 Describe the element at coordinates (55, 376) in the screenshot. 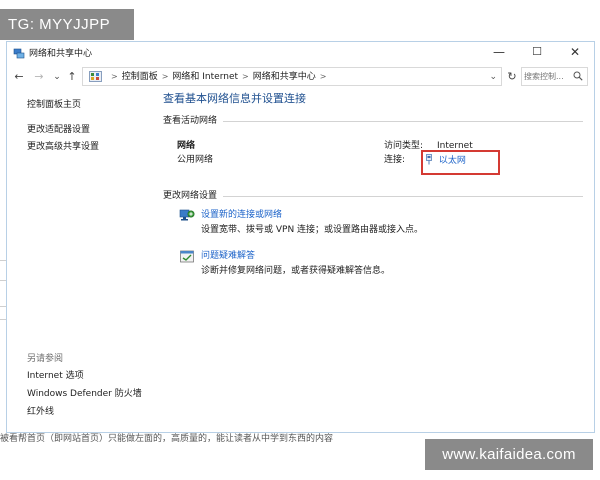

I see `see-also-internet-options: Internet 选项` at that location.